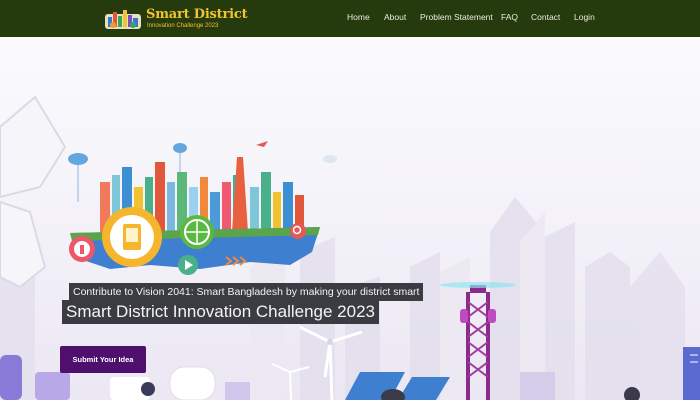 The height and width of the screenshot is (400, 700). I want to click on city-badge-icon, so click(123, 19).